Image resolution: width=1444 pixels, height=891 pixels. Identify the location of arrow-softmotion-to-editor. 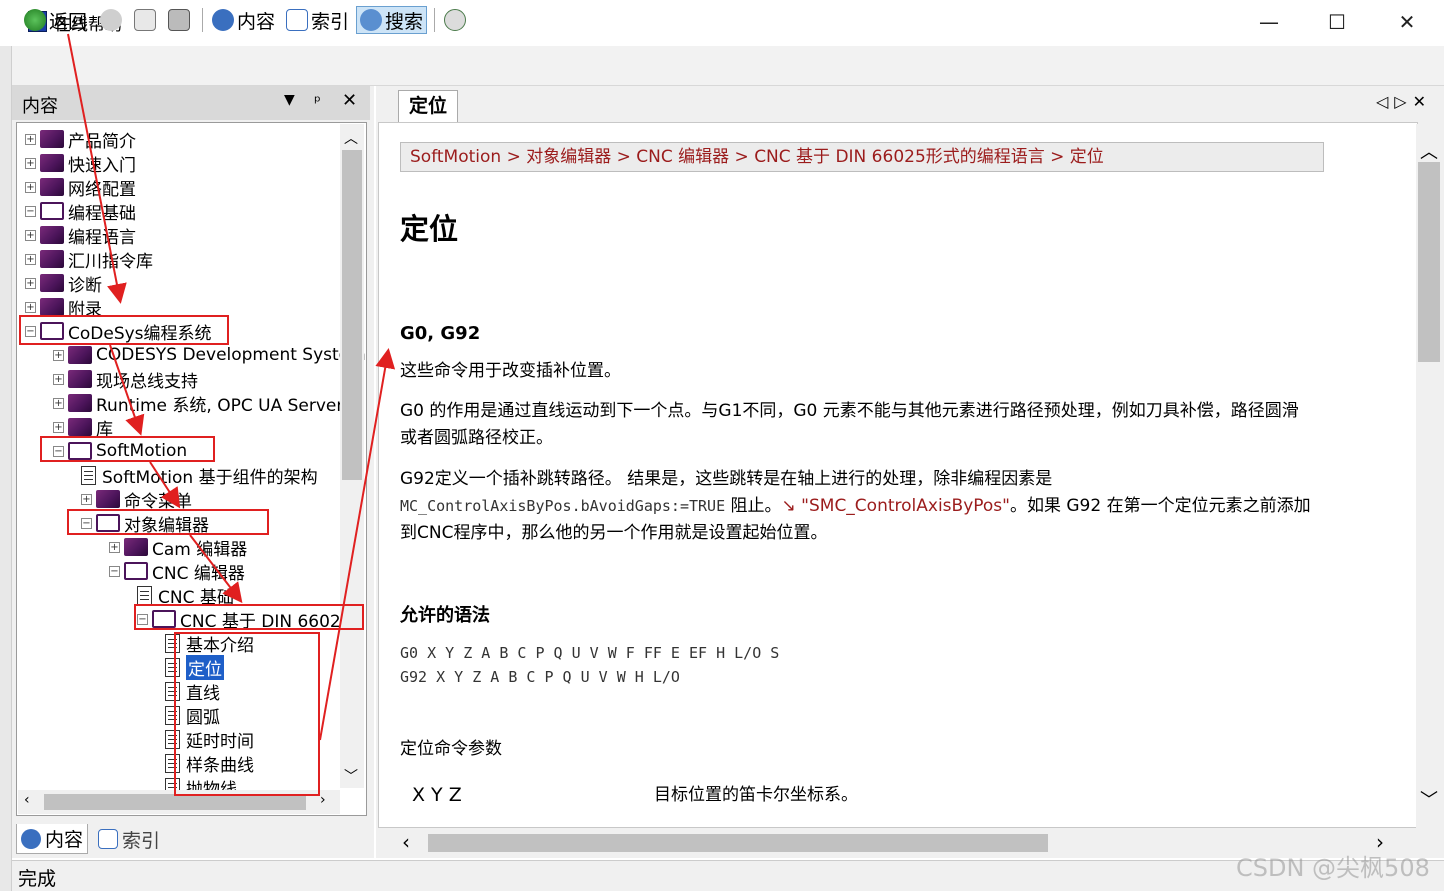
(165, 485).